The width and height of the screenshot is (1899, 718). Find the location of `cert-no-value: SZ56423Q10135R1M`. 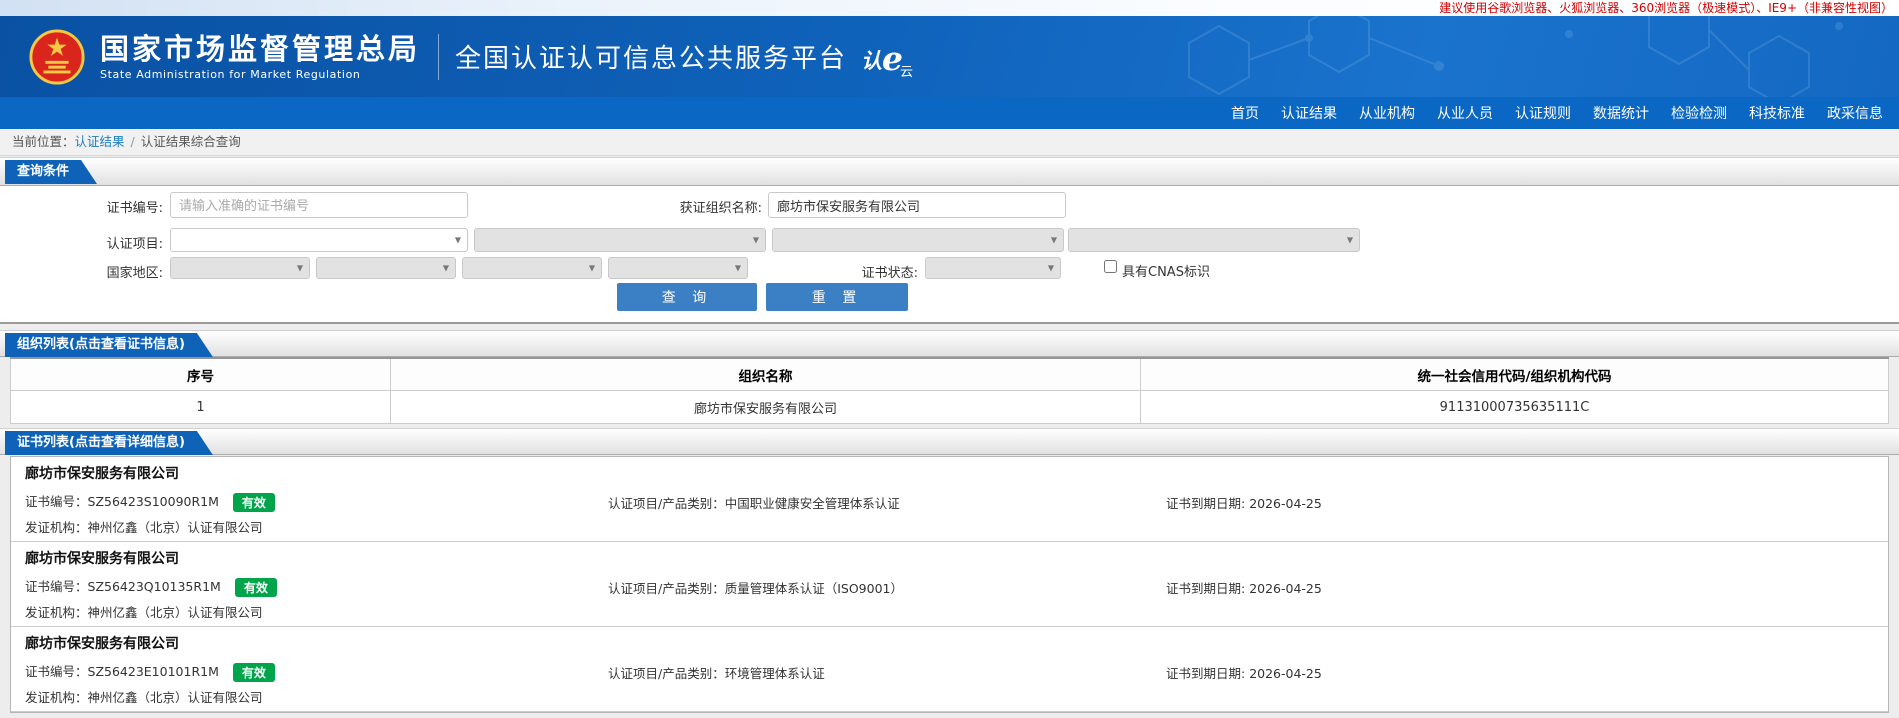

cert-no-value: SZ56423Q10135R1M is located at coordinates (154, 586).